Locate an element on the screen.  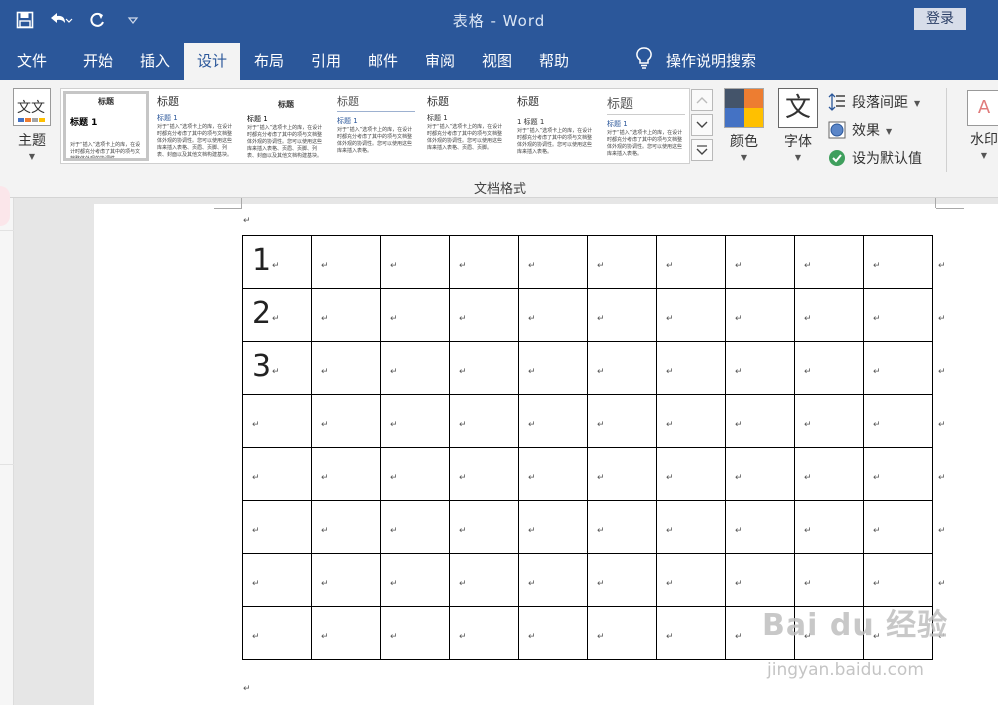
tab-home: 开始 is located at coordinates (98, 61).